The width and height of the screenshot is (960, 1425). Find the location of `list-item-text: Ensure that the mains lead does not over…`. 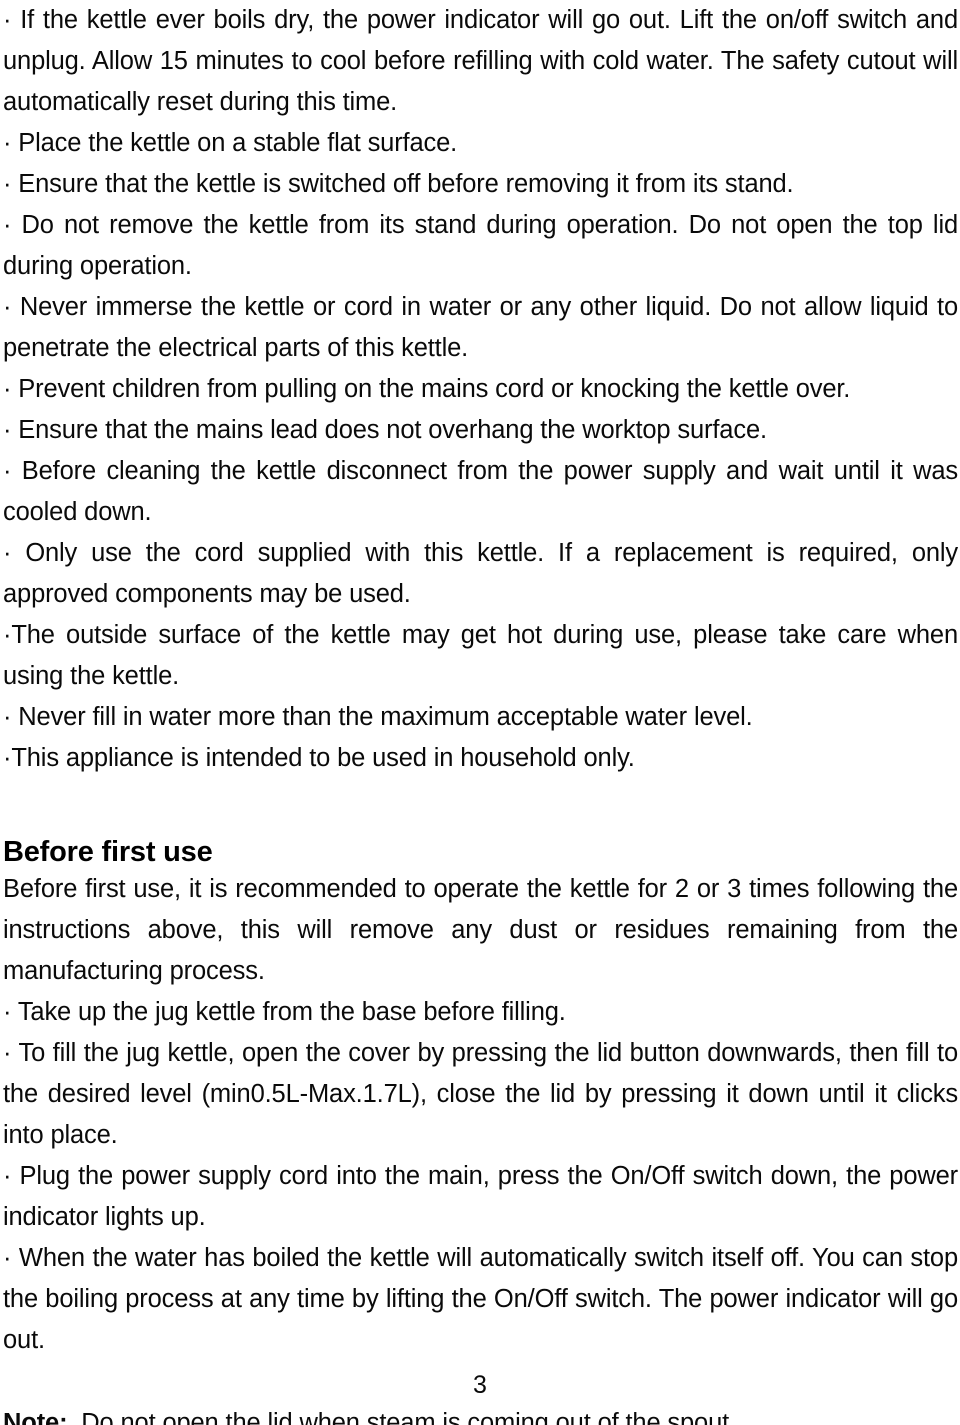

list-item-text: Ensure that the mains lead does not over… is located at coordinates (392, 430).